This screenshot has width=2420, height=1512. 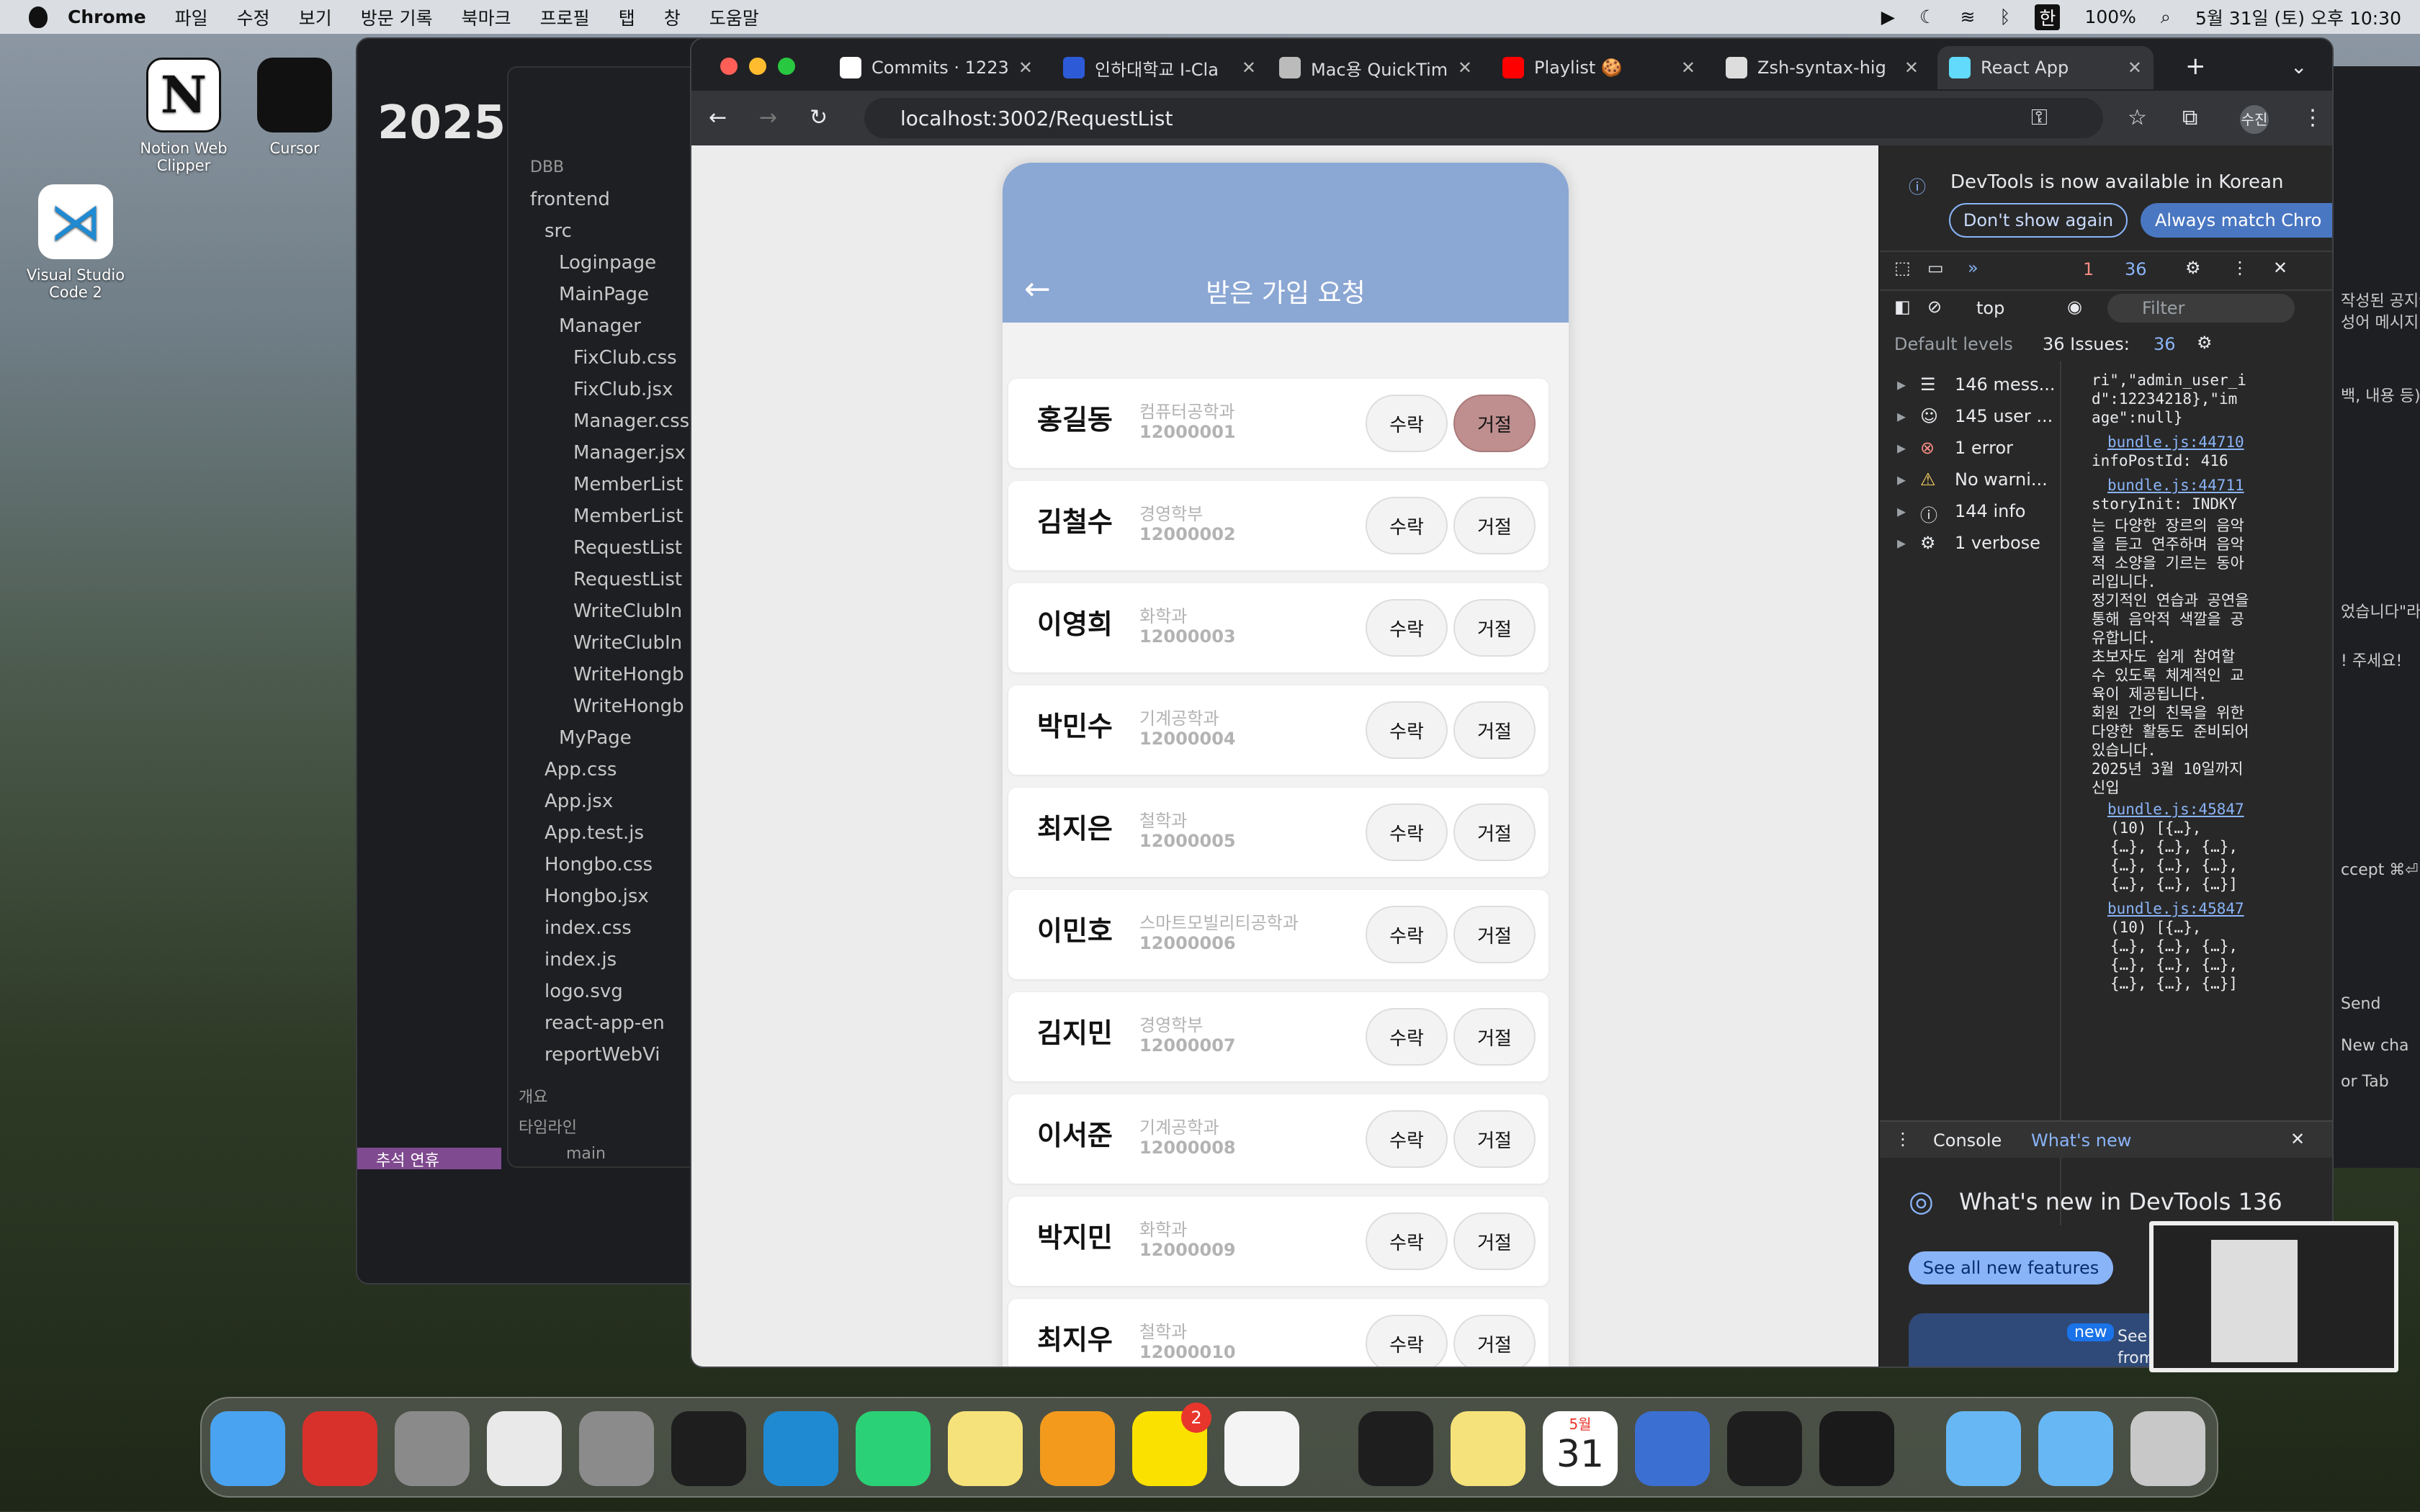 I want to click on menu-bookmarks: 북마크, so click(x=486, y=17).